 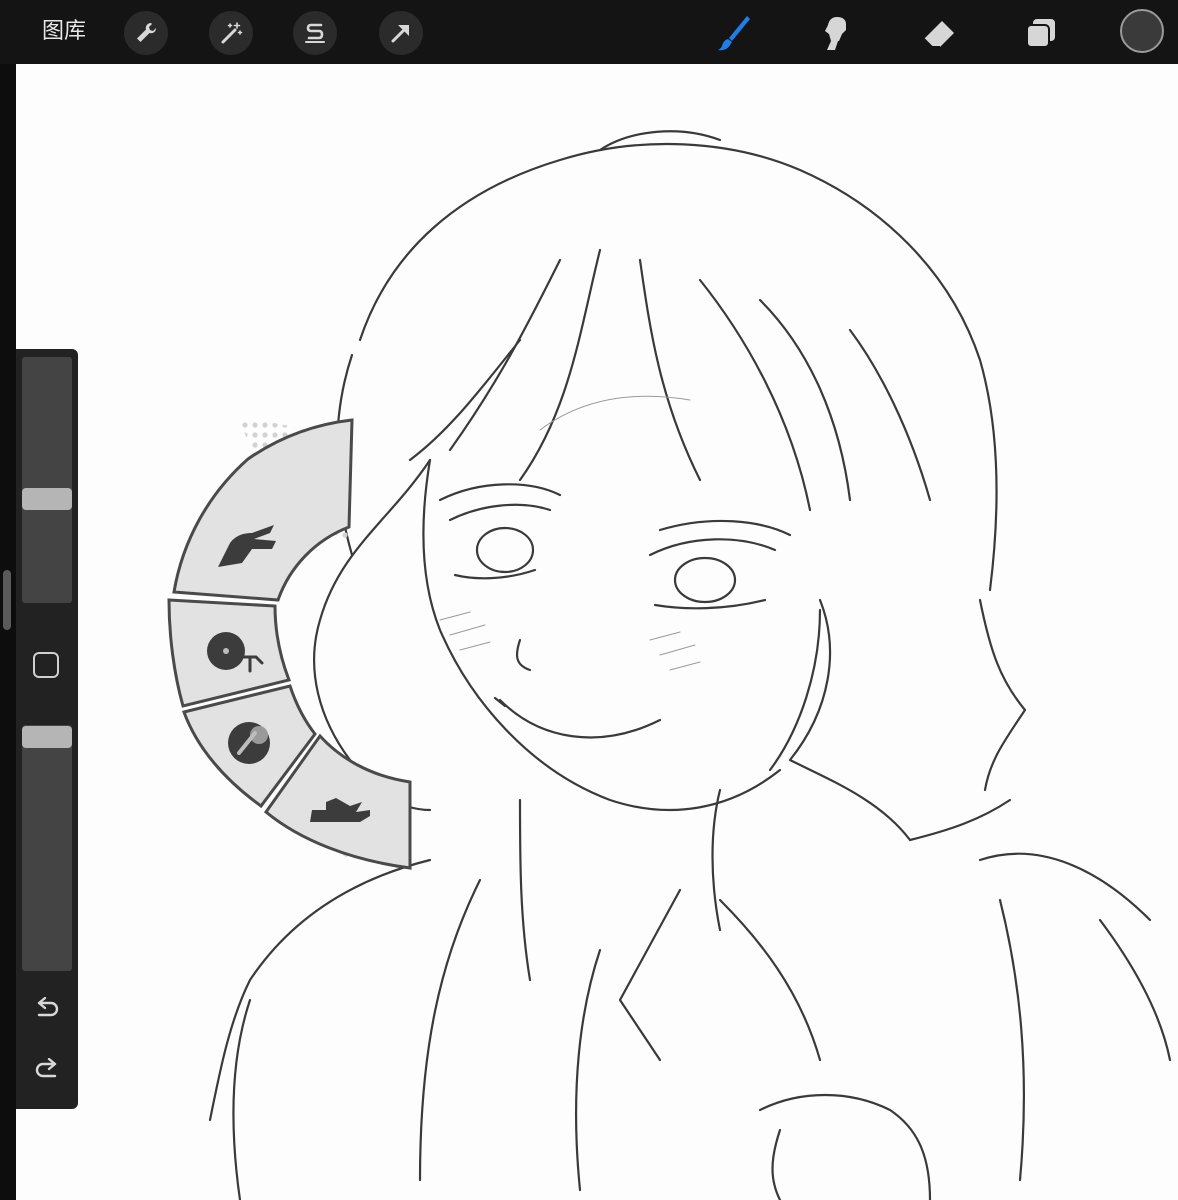 I want to click on radial-quick-menu, so click(x=289, y=644).